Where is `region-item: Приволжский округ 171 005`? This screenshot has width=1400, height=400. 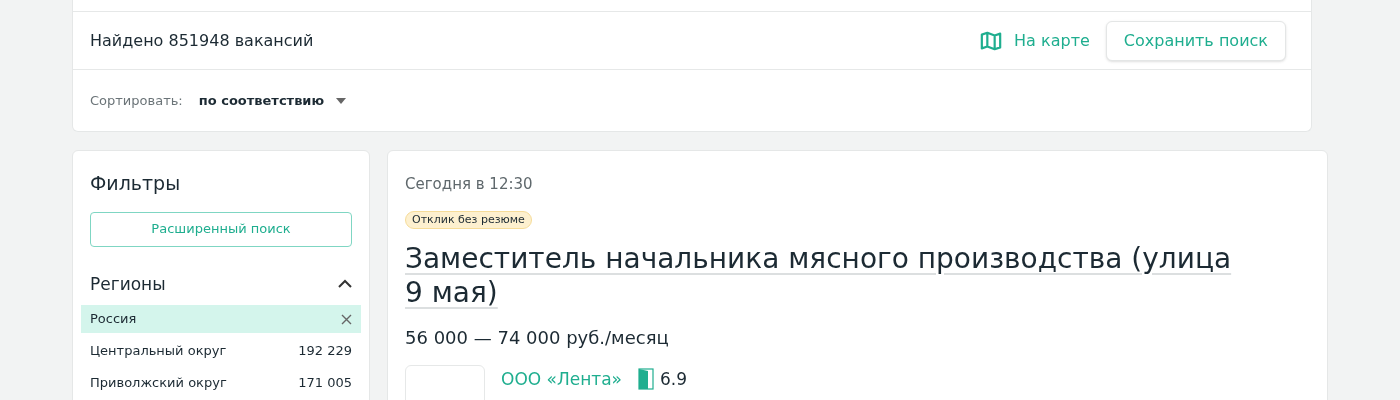 region-item: Приволжский округ 171 005 is located at coordinates (221, 383).